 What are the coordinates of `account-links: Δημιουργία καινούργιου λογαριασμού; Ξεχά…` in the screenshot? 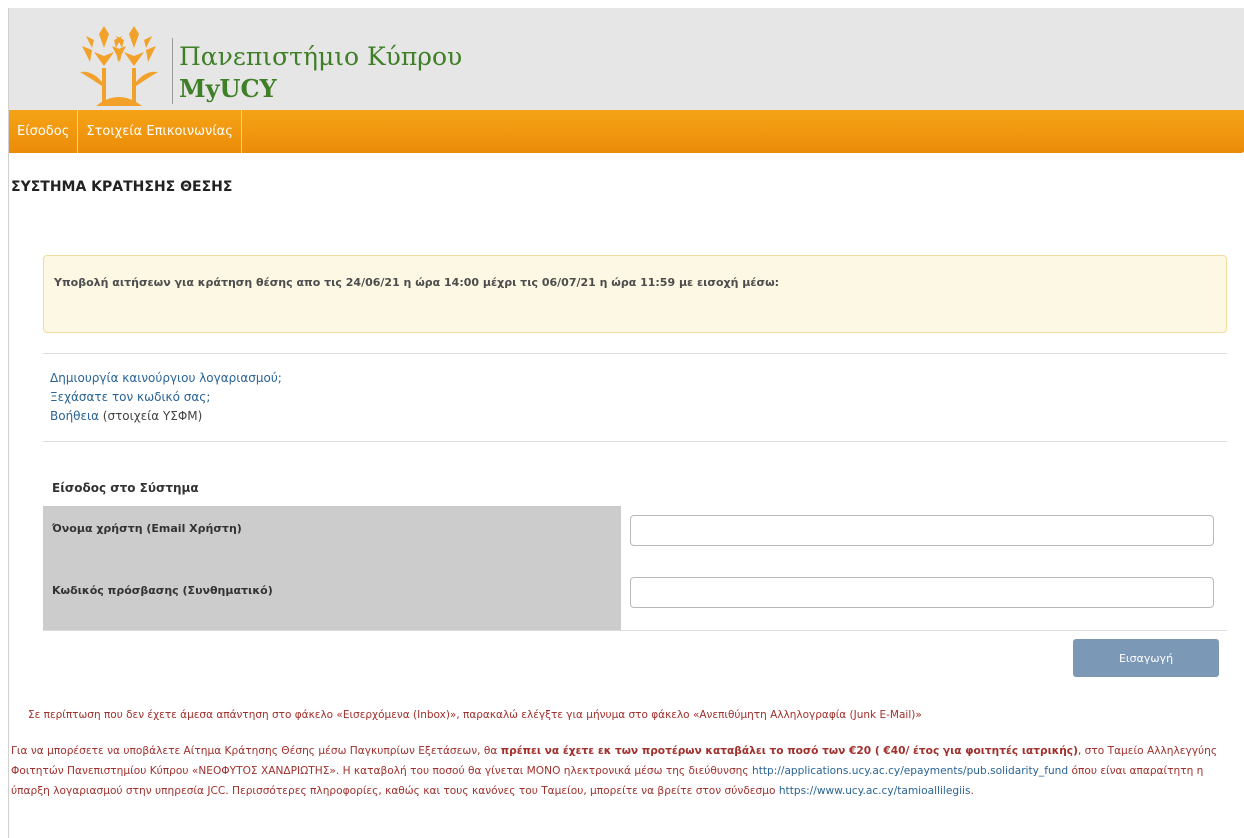 It's located at (166, 397).